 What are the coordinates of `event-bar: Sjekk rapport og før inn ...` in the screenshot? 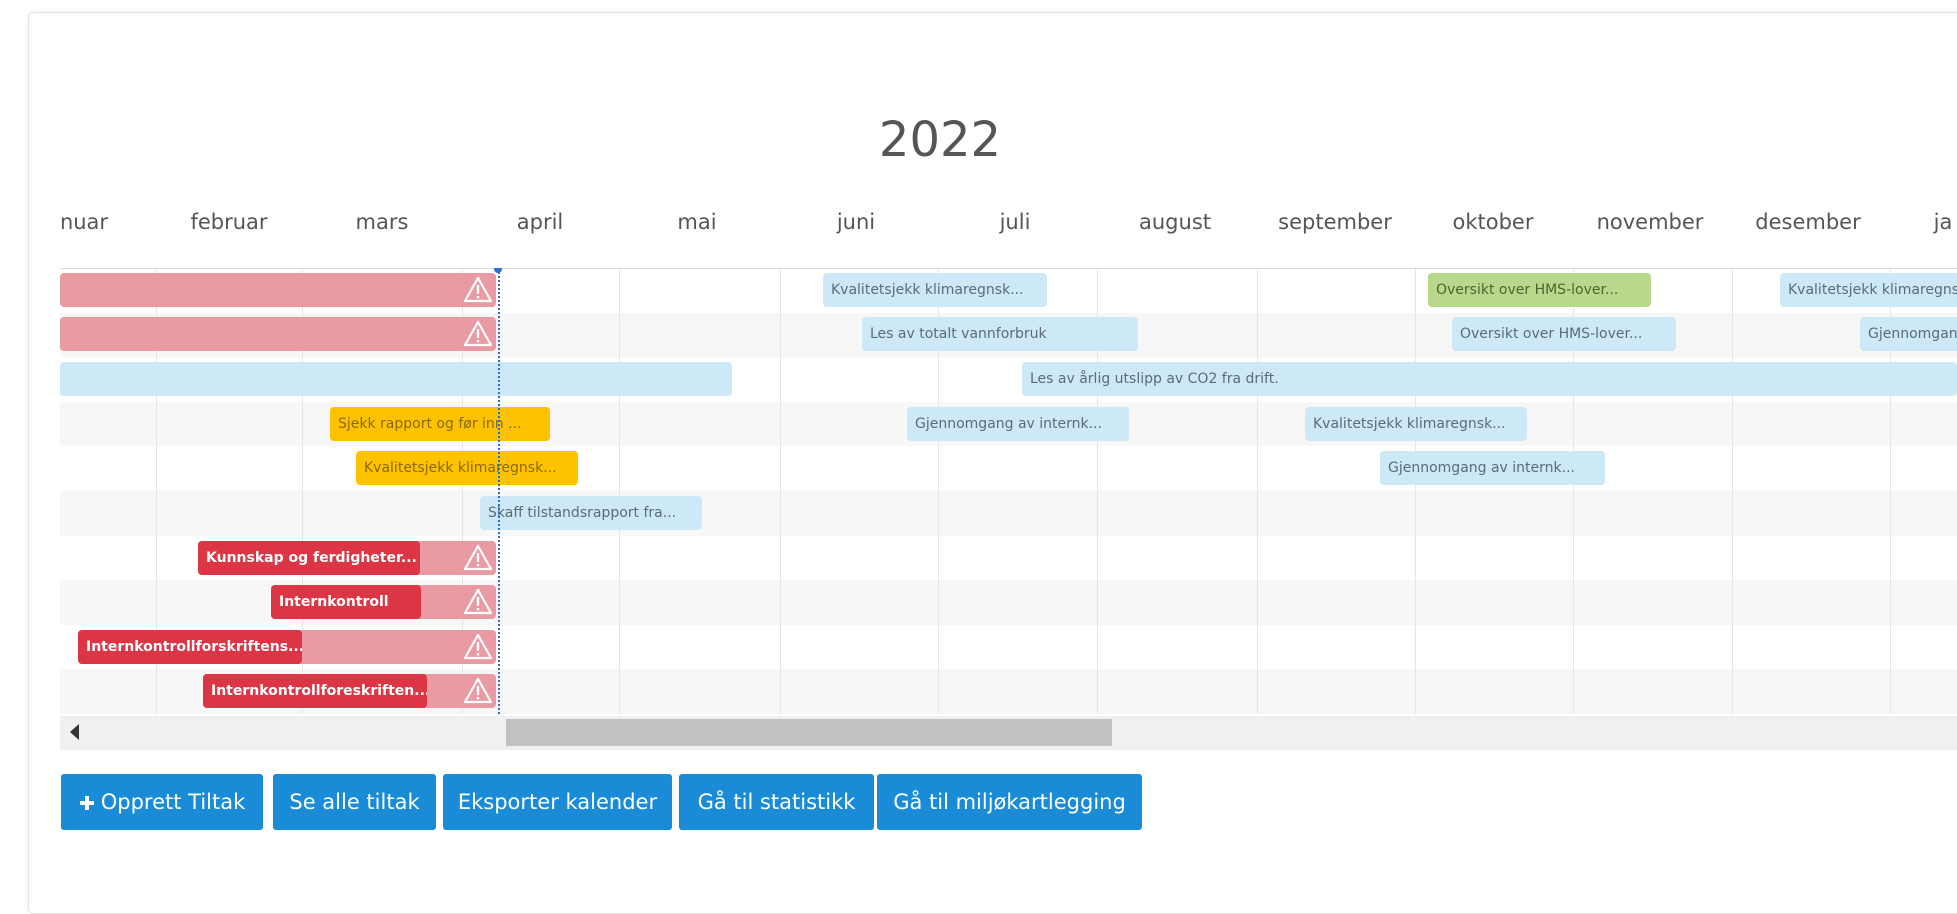 It's located at (440, 424).